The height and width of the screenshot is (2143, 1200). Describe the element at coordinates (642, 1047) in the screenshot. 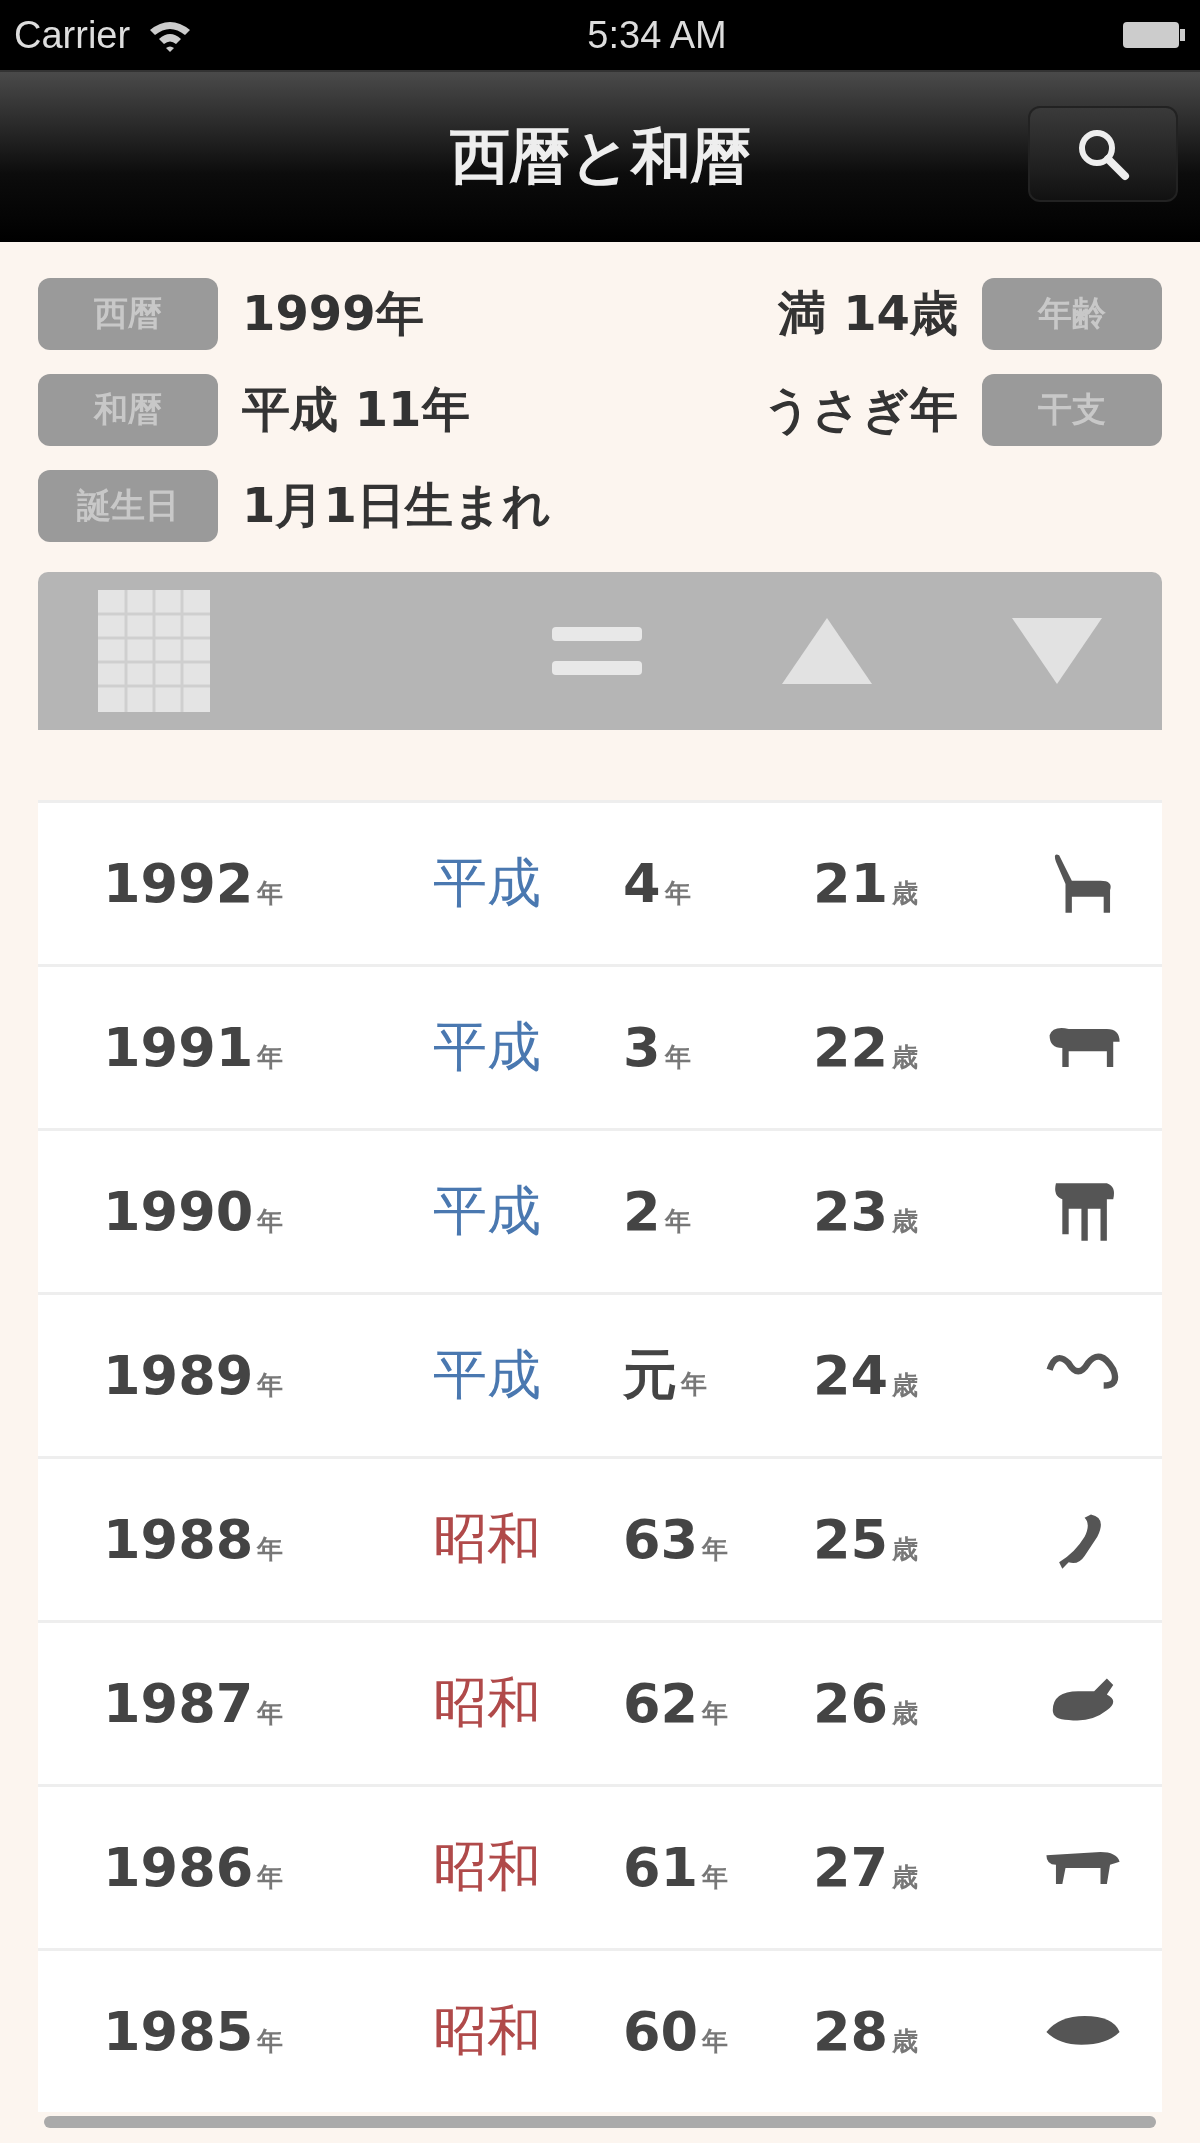

I see `era-year: 3` at that location.